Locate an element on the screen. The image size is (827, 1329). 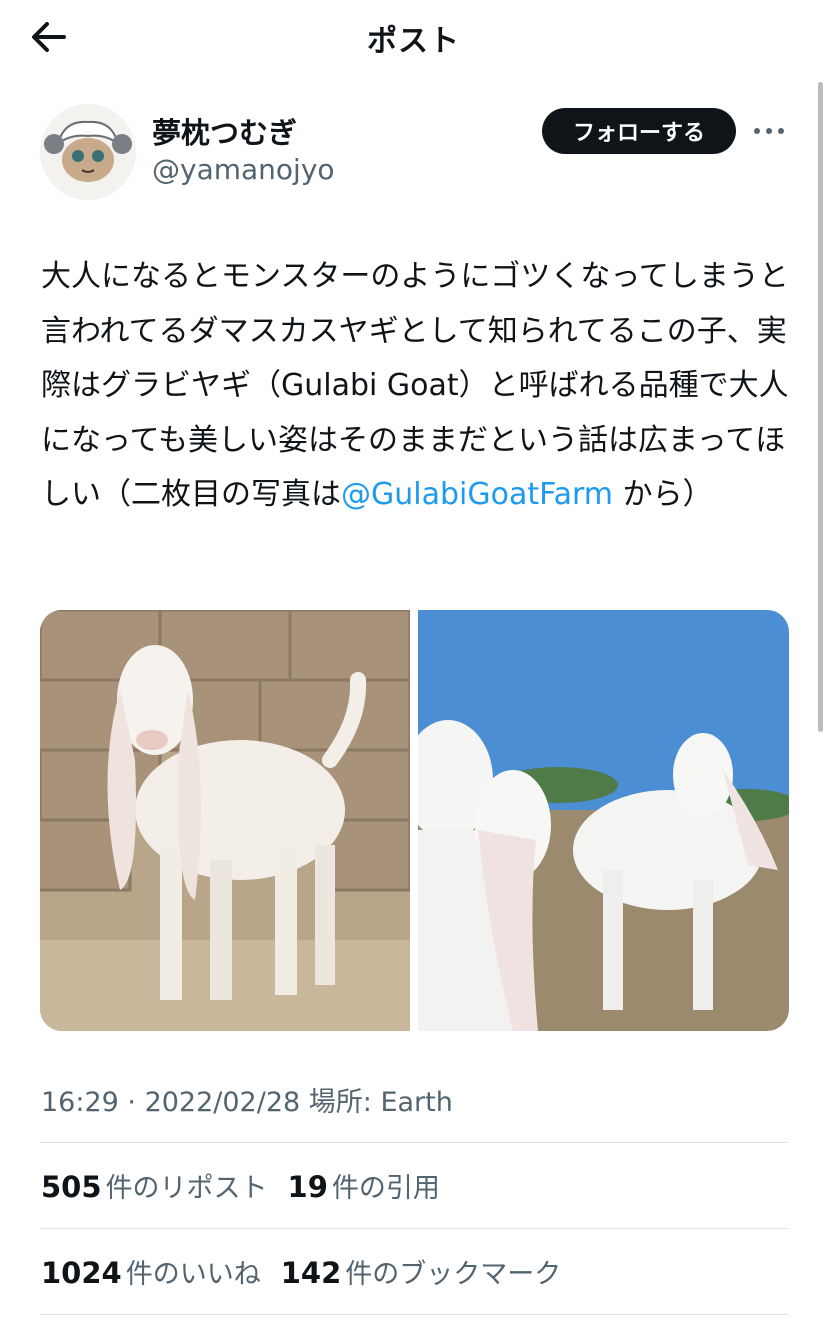
bookmark-count: 142 件のブックマーク is located at coordinates (421, 1271).